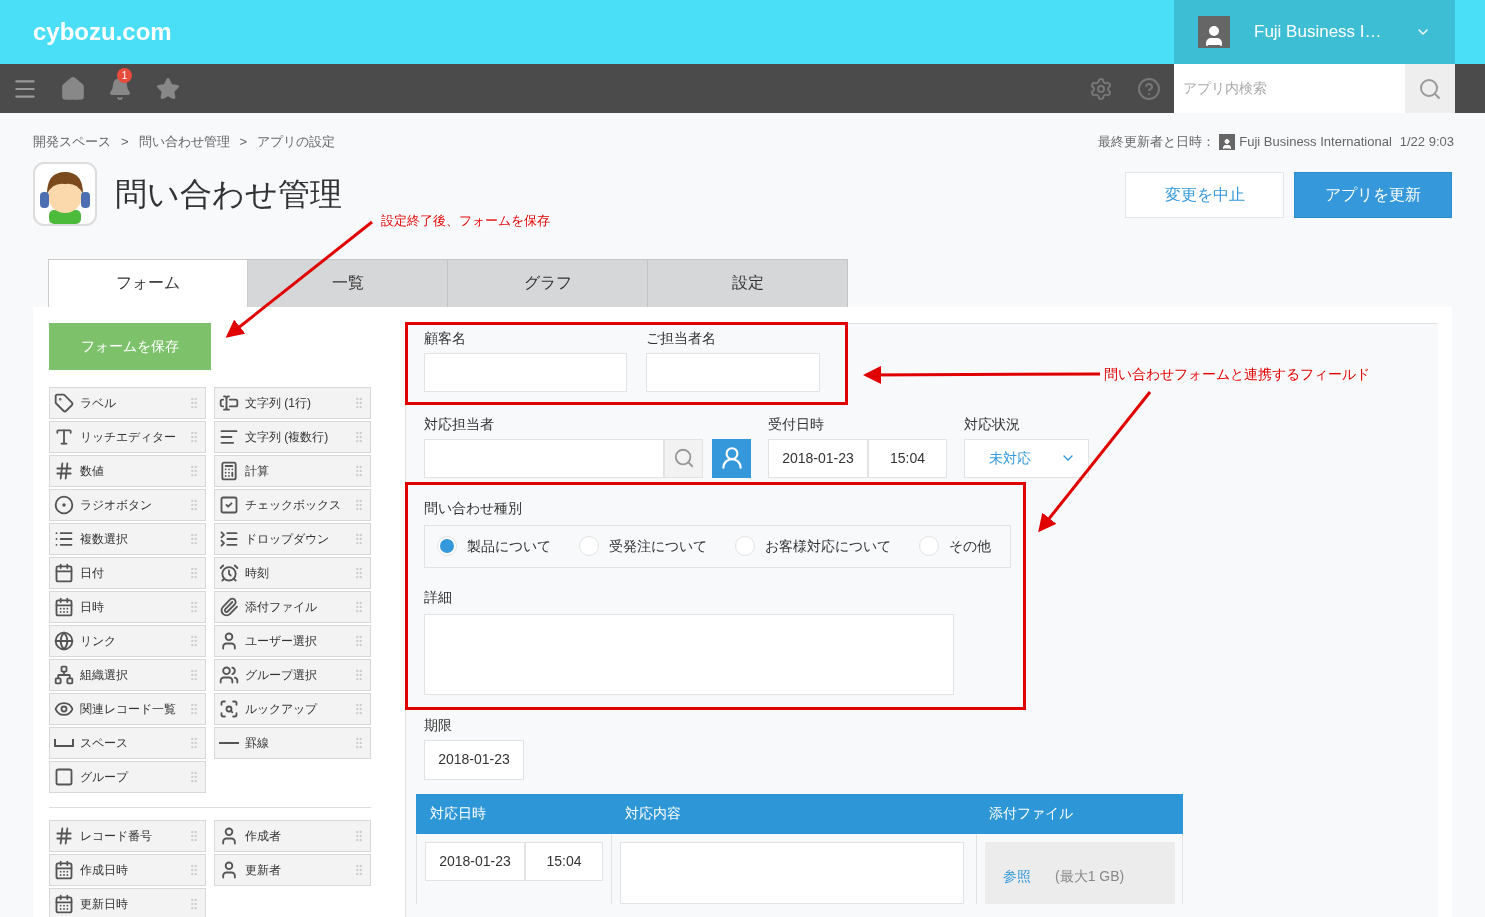  I want to click on help-icon, so click(1149, 88).